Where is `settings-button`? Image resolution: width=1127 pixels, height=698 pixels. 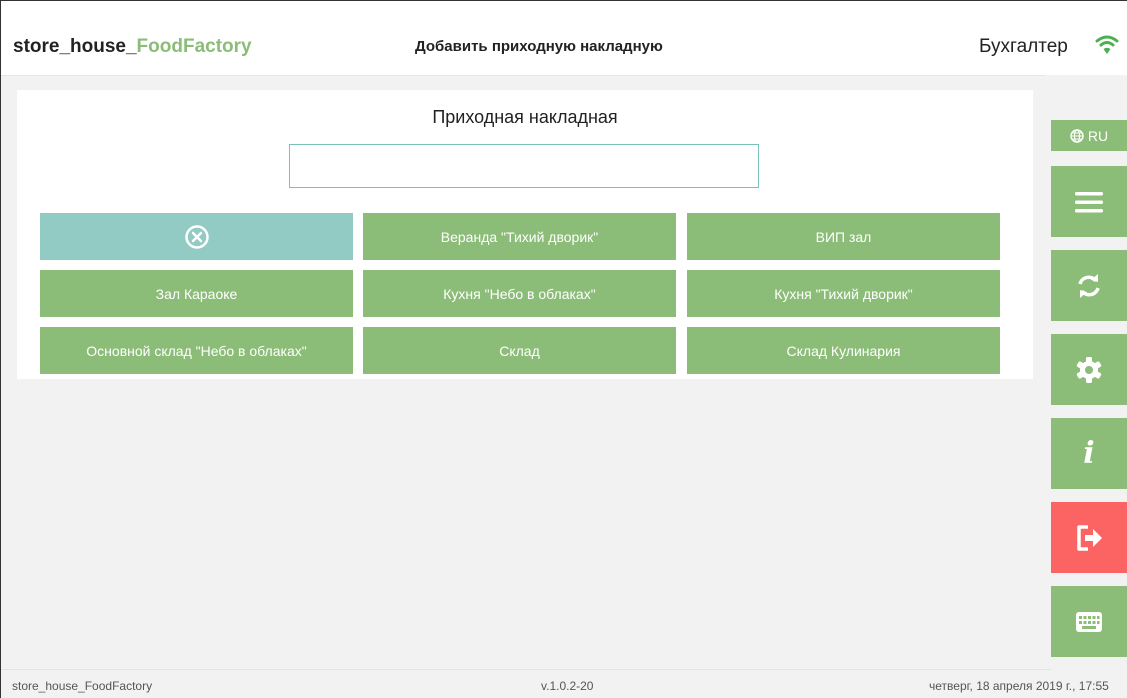
settings-button is located at coordinates (1089, 369).